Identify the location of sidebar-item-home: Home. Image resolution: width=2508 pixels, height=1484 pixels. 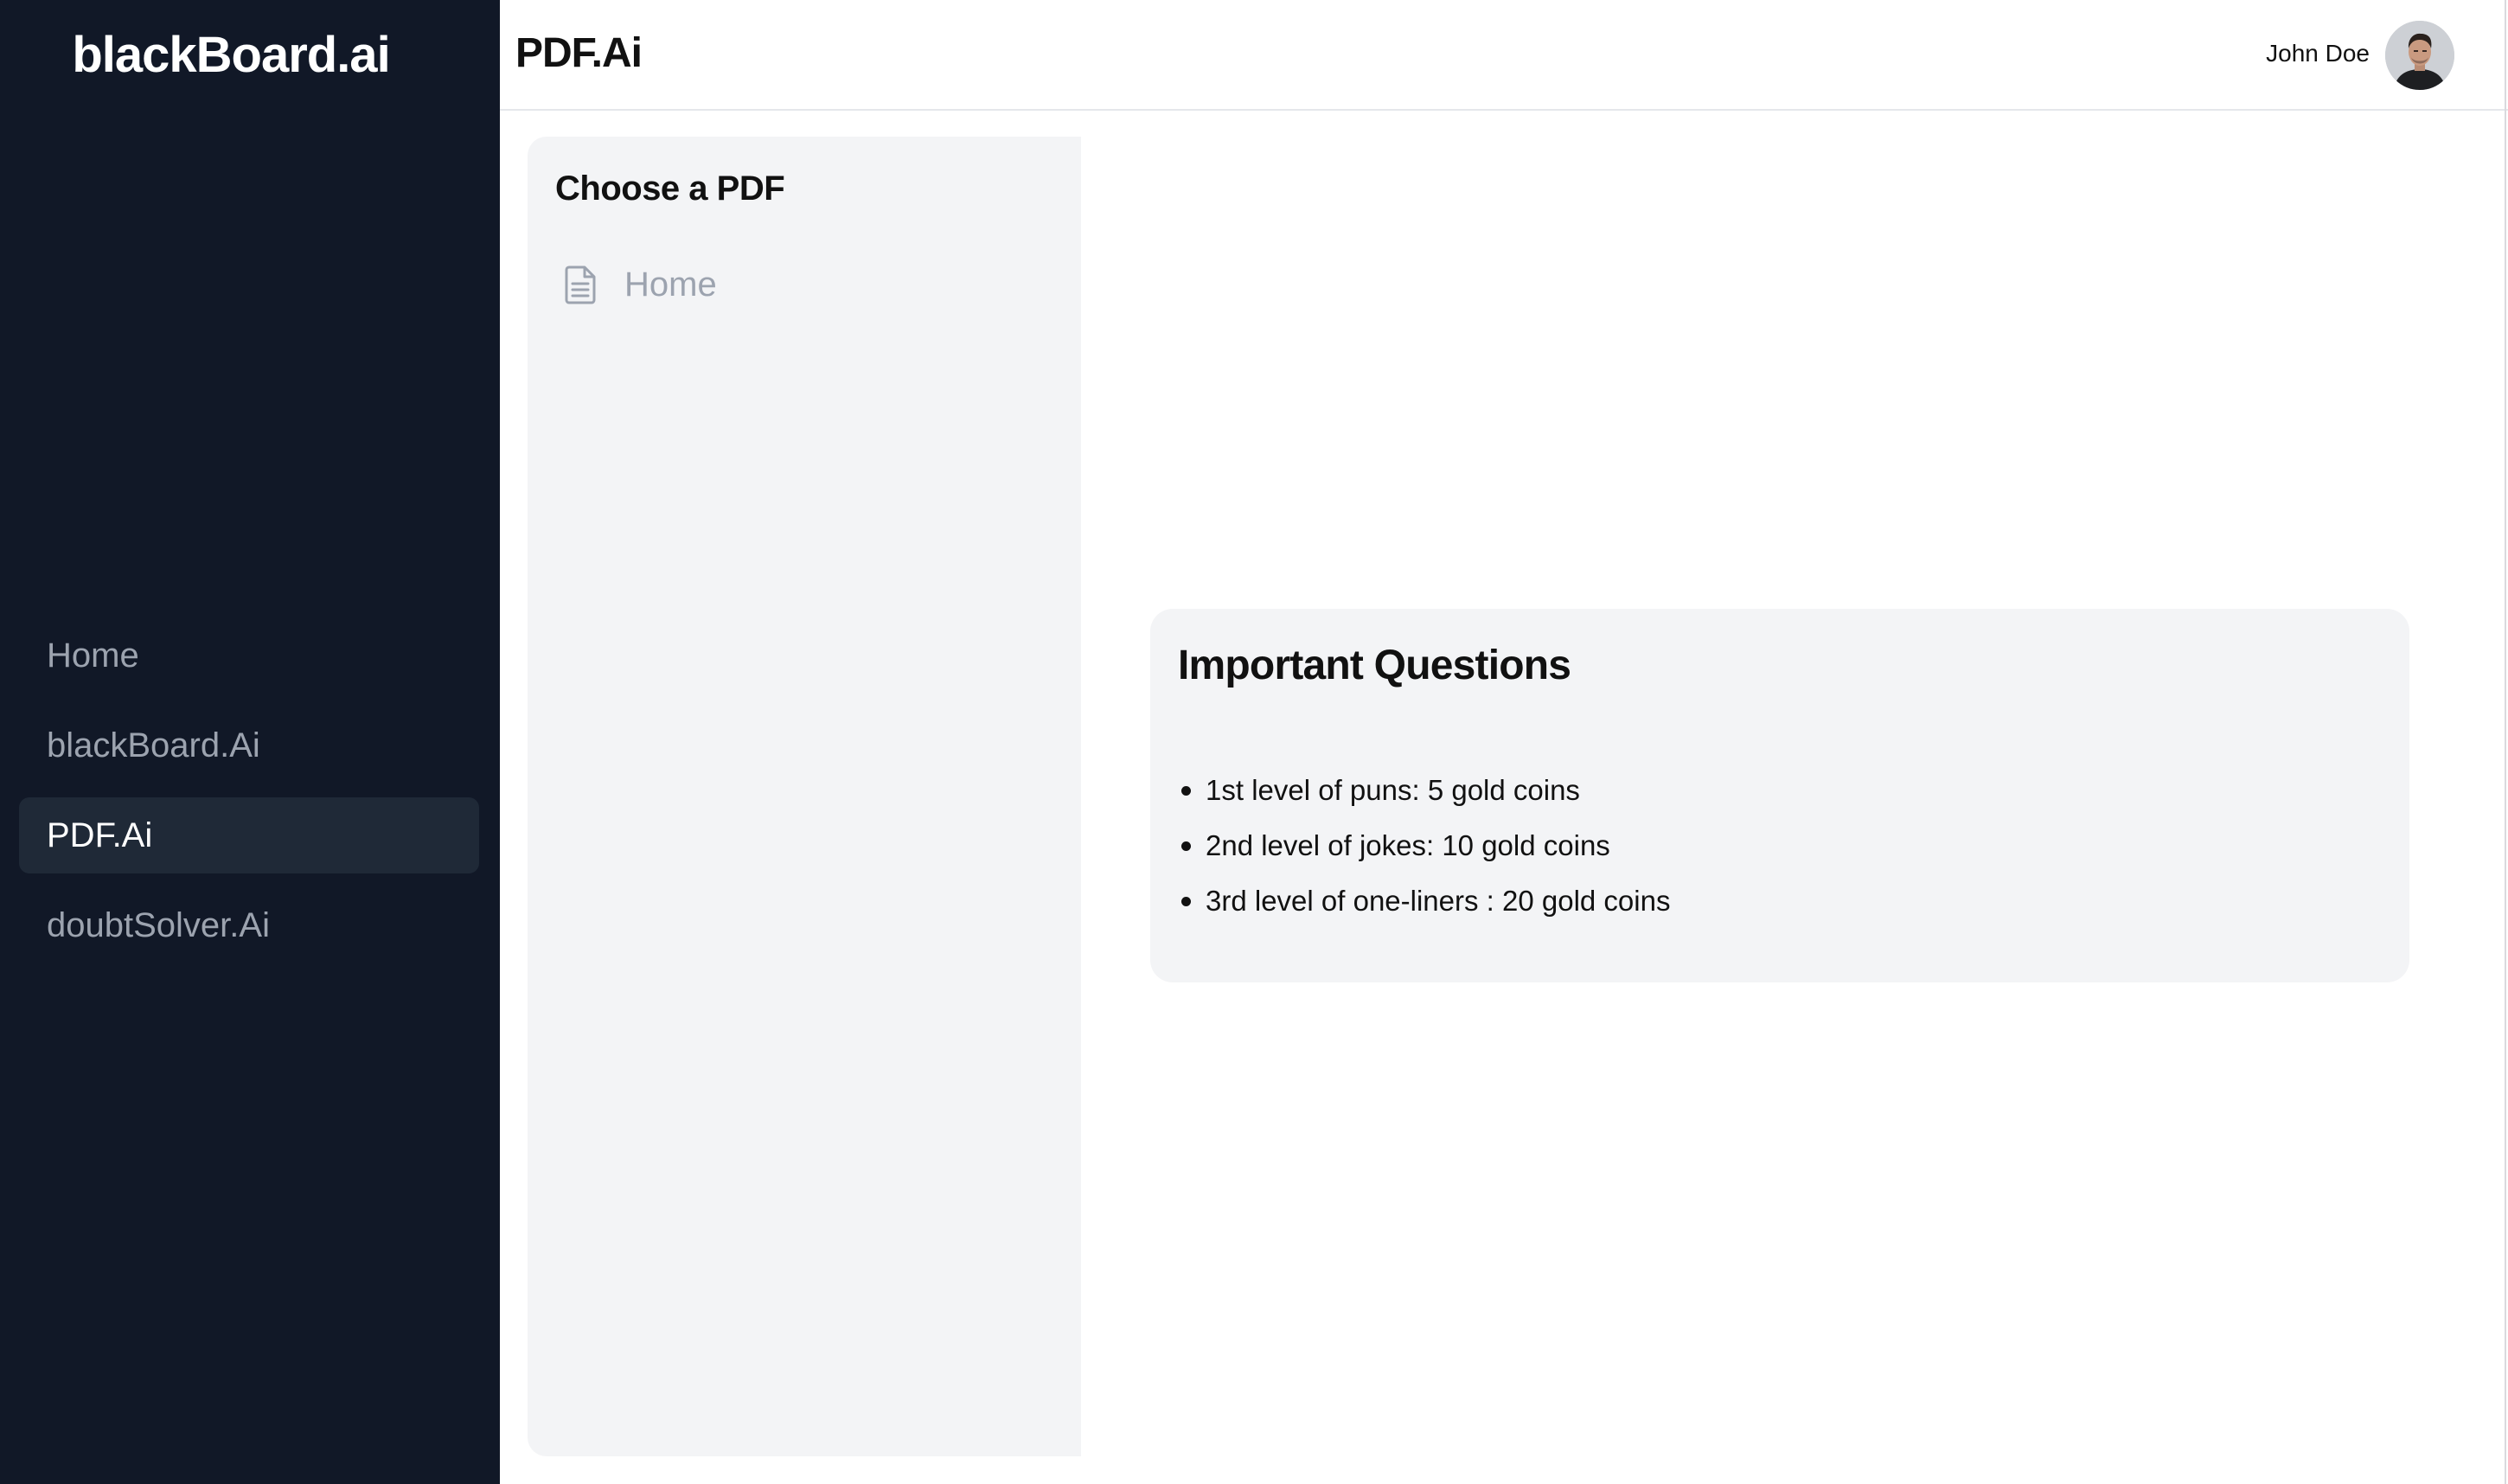
(249, 656).